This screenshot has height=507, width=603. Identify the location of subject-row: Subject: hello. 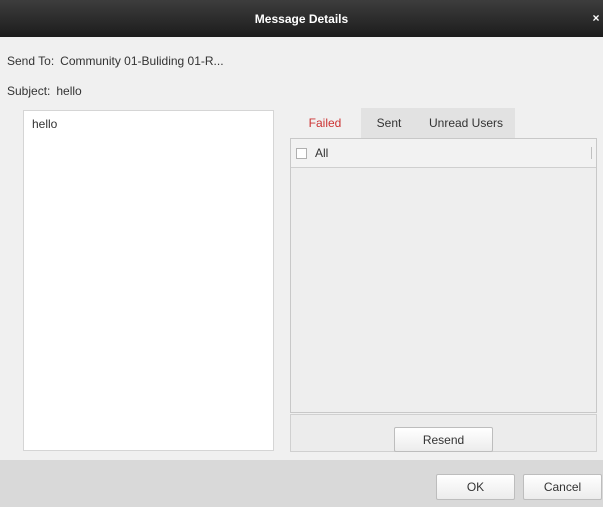
(44, 91).